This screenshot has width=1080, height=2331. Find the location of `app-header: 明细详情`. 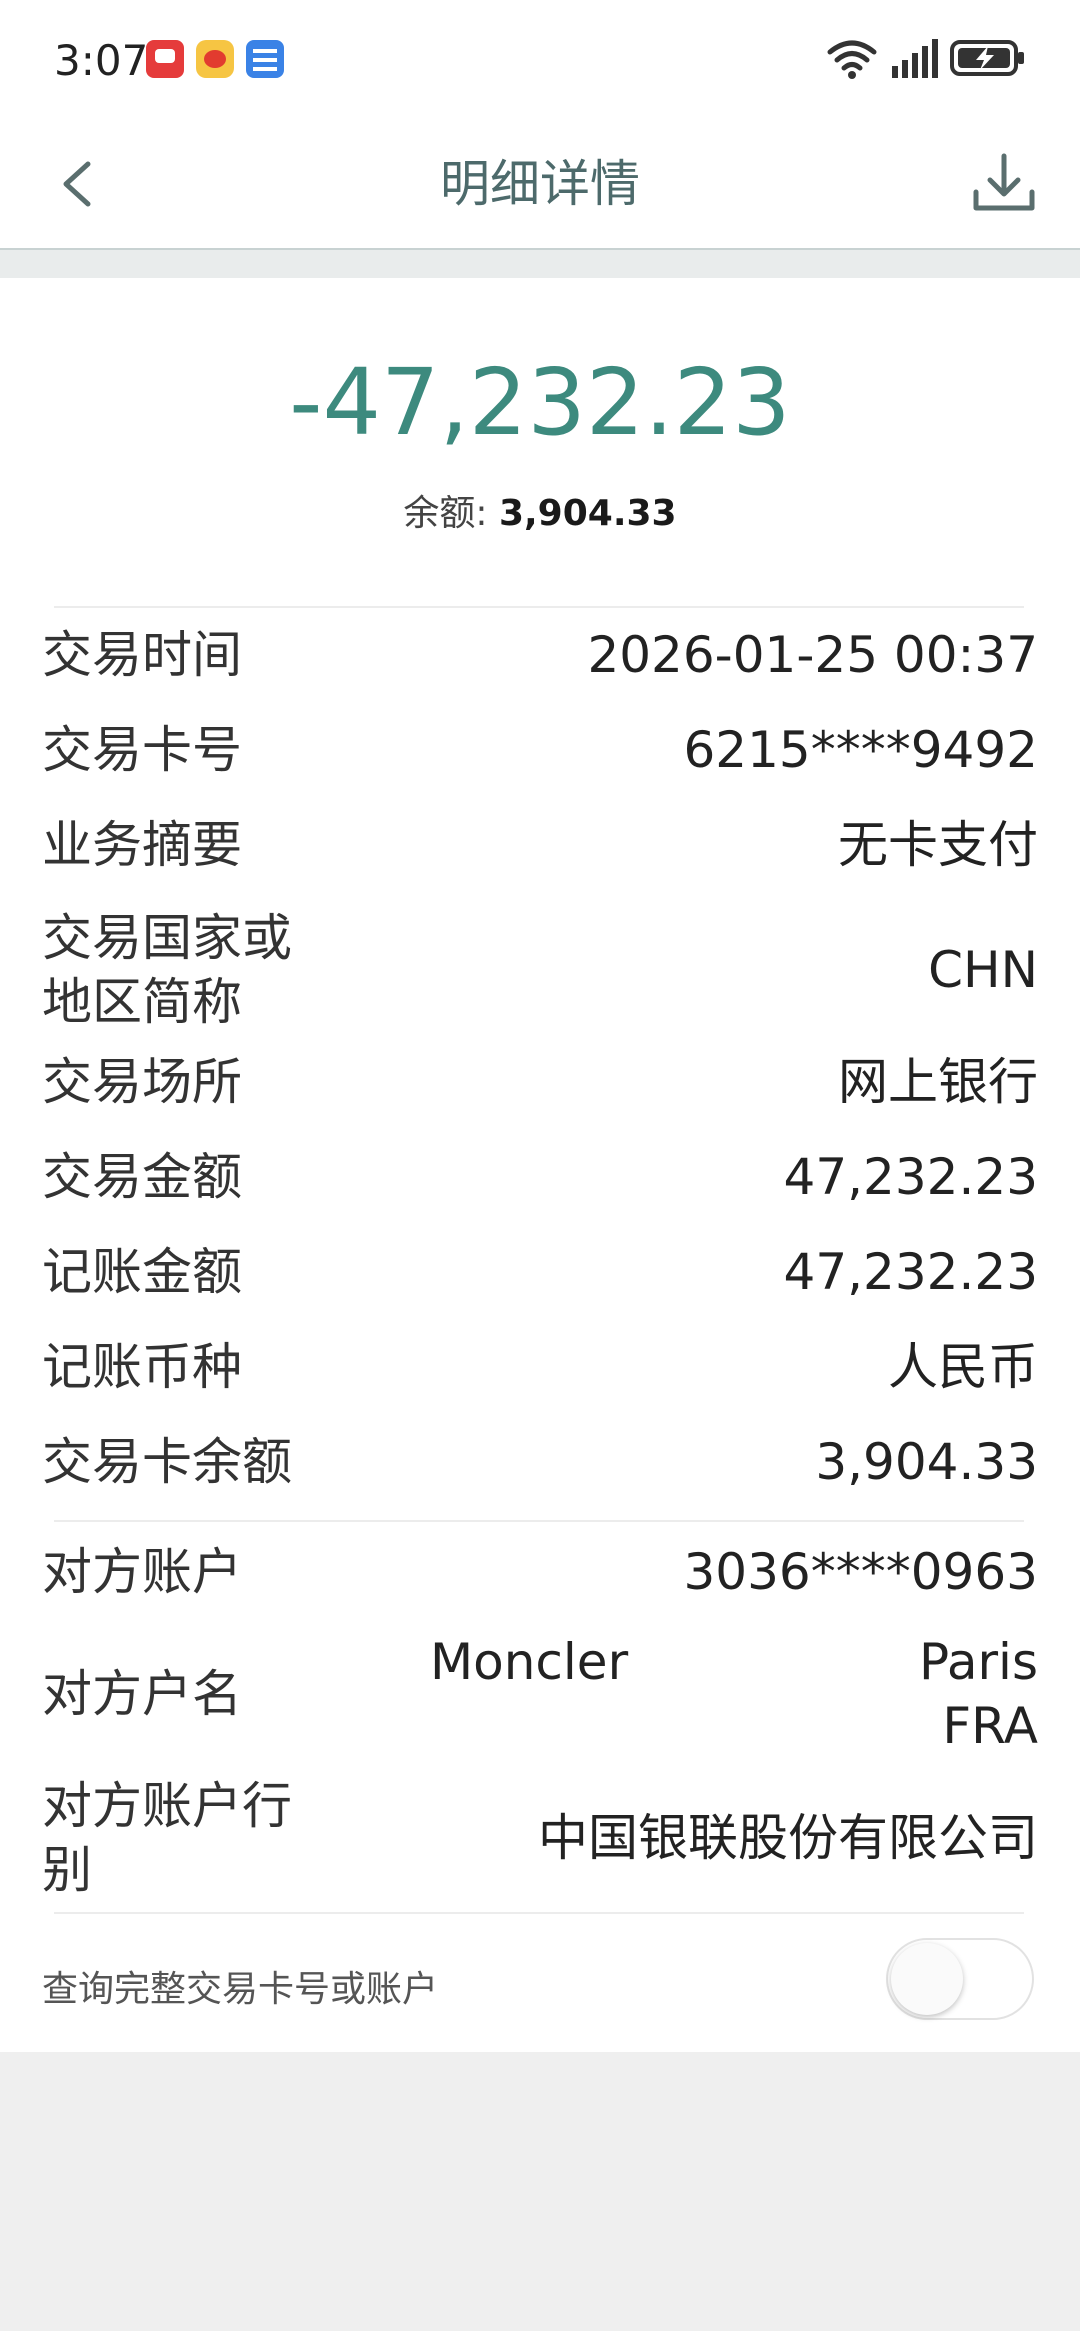

app-header: 明细详情 is located at coordinates (540, 185).